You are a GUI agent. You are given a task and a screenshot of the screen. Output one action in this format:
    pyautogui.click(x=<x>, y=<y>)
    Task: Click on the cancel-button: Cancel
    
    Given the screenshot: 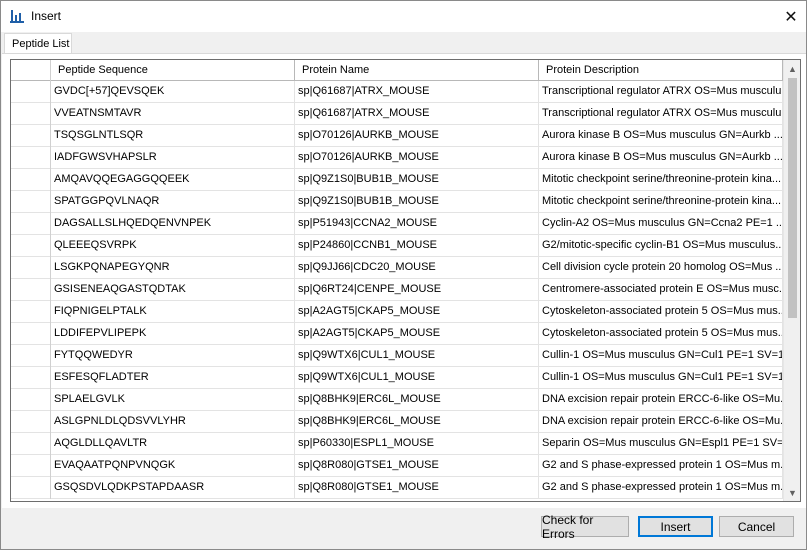 What is the action you would take?
    pyautogui.click(x=756, y=526)
    